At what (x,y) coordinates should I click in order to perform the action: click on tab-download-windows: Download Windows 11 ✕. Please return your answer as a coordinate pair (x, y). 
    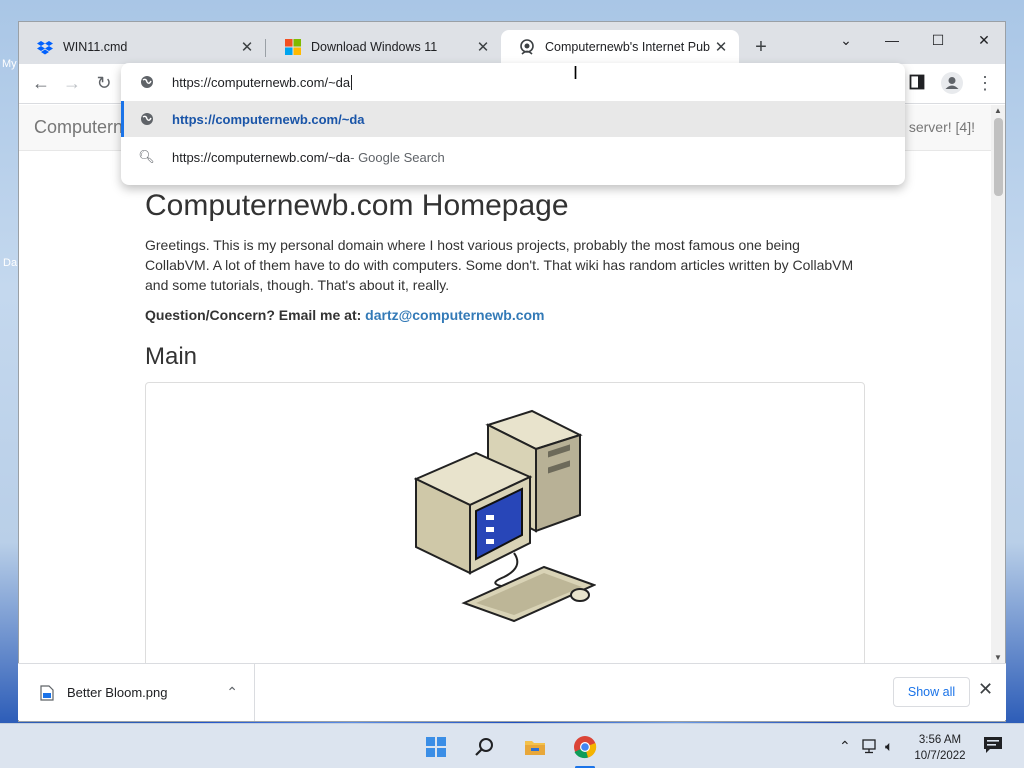
    Looking at the image, I should click on (384, 47).